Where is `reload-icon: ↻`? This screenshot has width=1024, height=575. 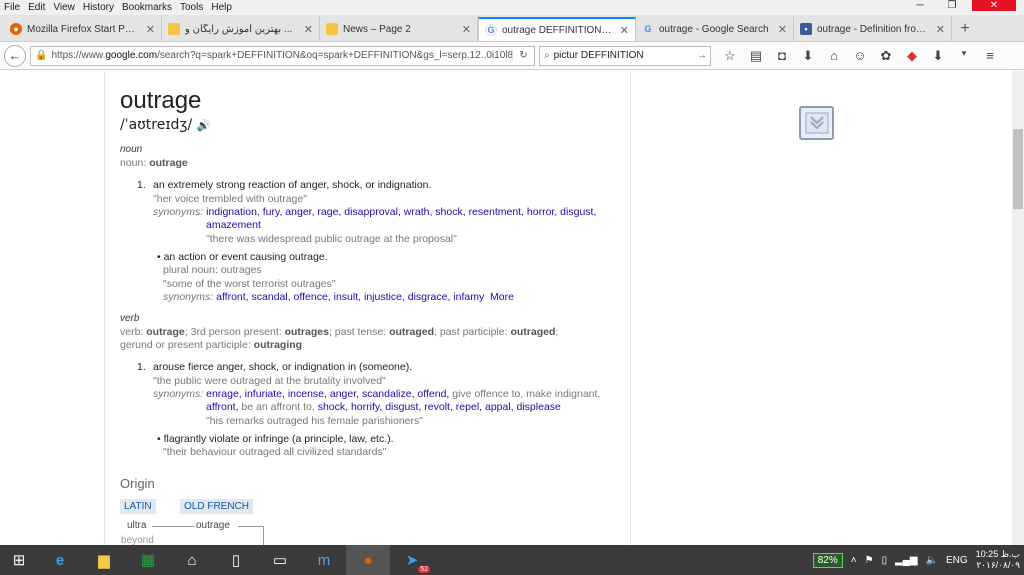 reload-icon: ↻ is located at coordinates (523, 55).